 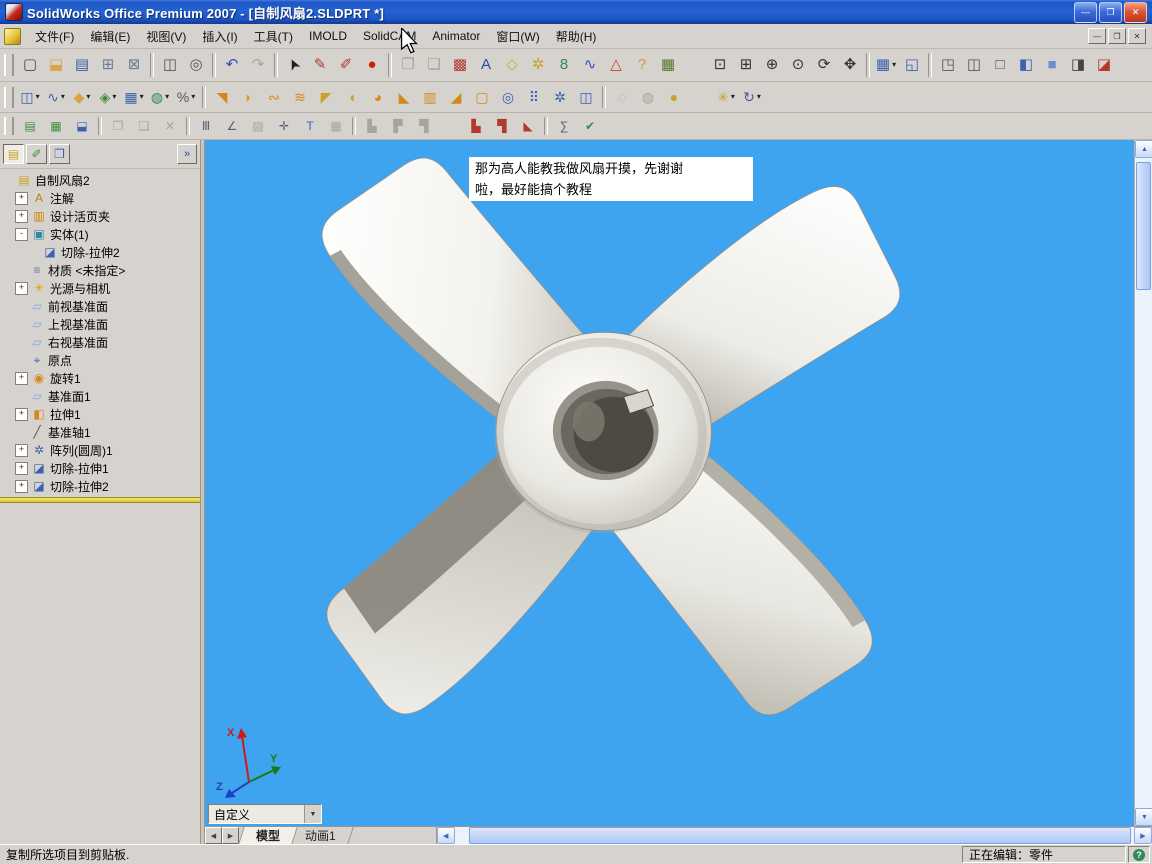 What do you see at coordinates (576, 36) in the screenshot?
I see `menu-help: 帮助(H)` at bounding box center [576, 36].